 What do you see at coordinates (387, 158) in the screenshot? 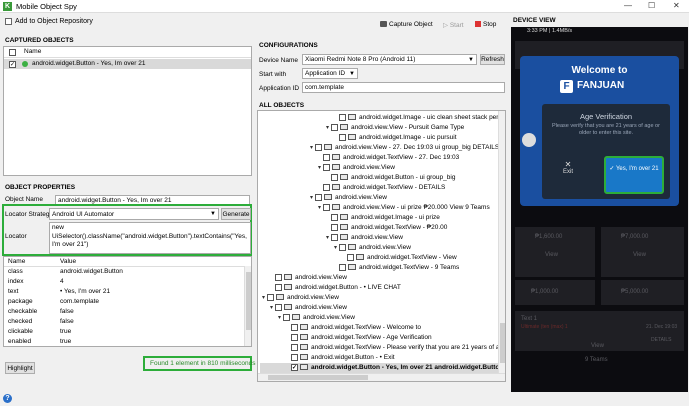
I see `tree-node: android.widget.TextView - 27. Dec 19:03` at bounding box center [387, 158].